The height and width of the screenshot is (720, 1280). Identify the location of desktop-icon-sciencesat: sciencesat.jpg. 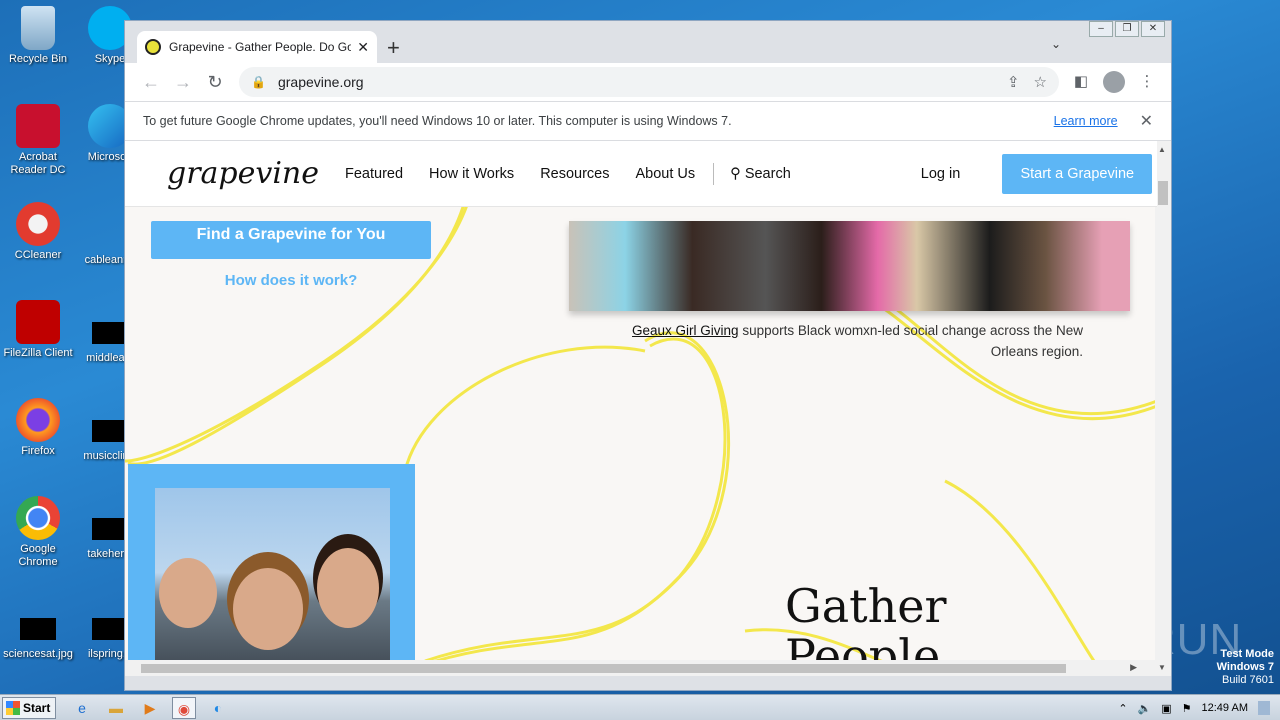
(38, 633).